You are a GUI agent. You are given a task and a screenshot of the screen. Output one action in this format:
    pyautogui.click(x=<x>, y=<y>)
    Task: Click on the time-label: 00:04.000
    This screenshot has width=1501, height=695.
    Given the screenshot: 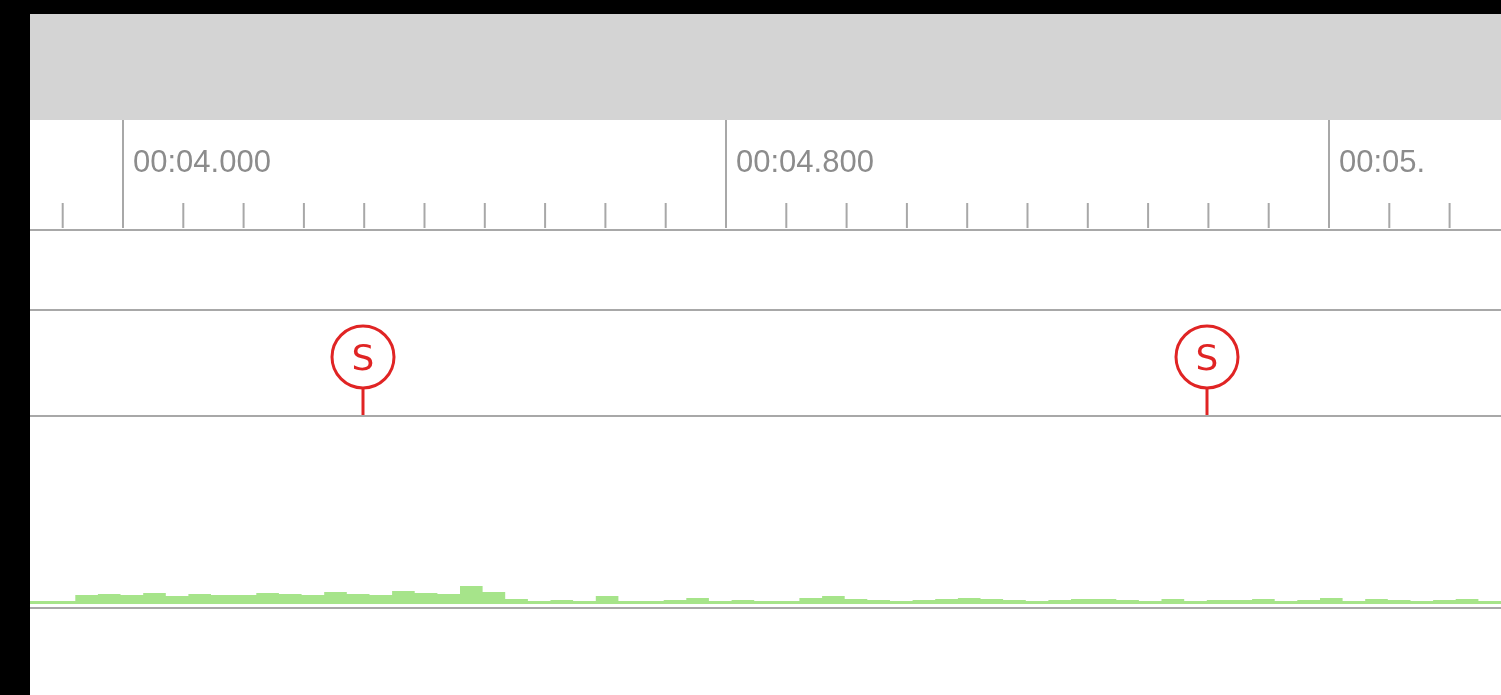 What is the action you would take?
    pyautogui.click(x=202, y=162)
    